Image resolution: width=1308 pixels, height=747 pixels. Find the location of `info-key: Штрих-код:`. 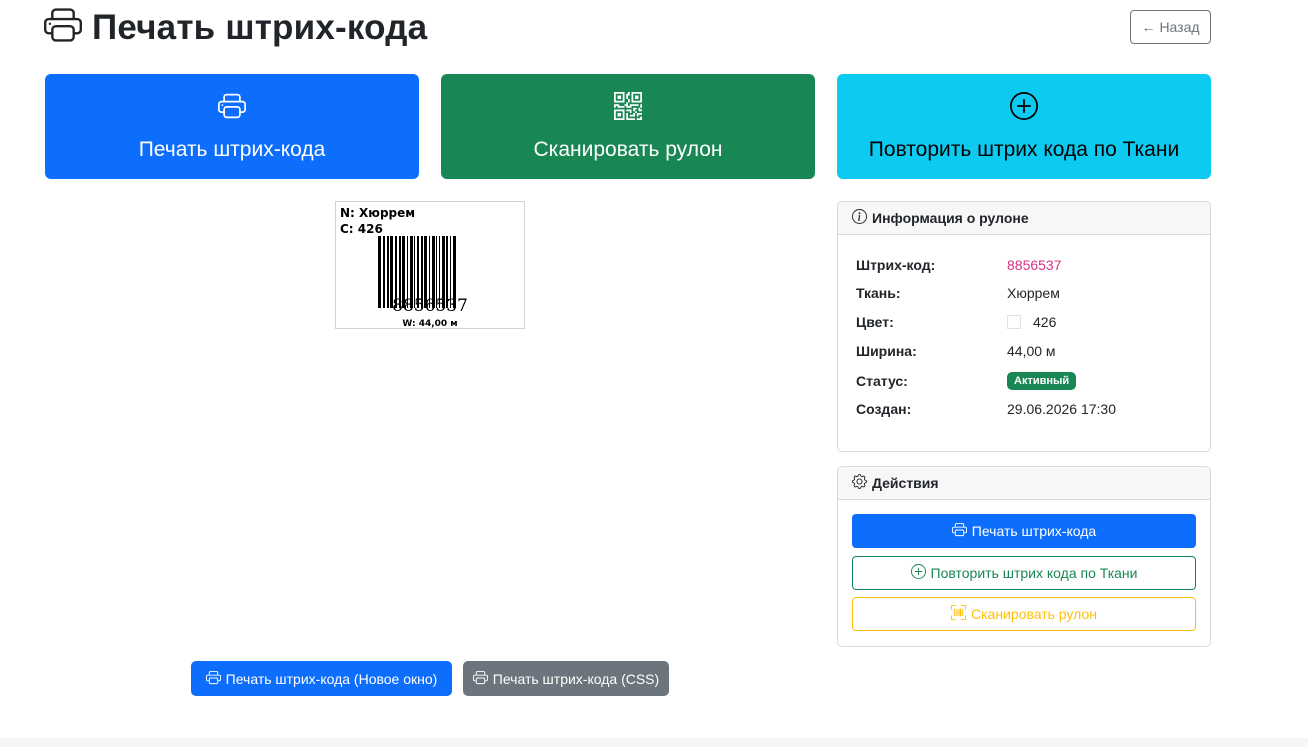

info-key: Штрих-код: is located at coordinates (896, 265).